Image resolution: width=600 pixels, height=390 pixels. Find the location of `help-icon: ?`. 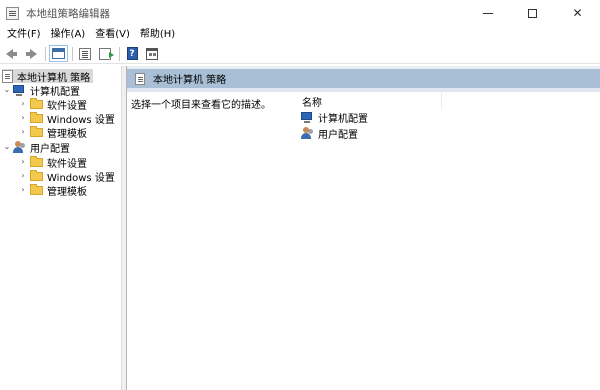

help-icon: ? is located at coordinates (132, 53).